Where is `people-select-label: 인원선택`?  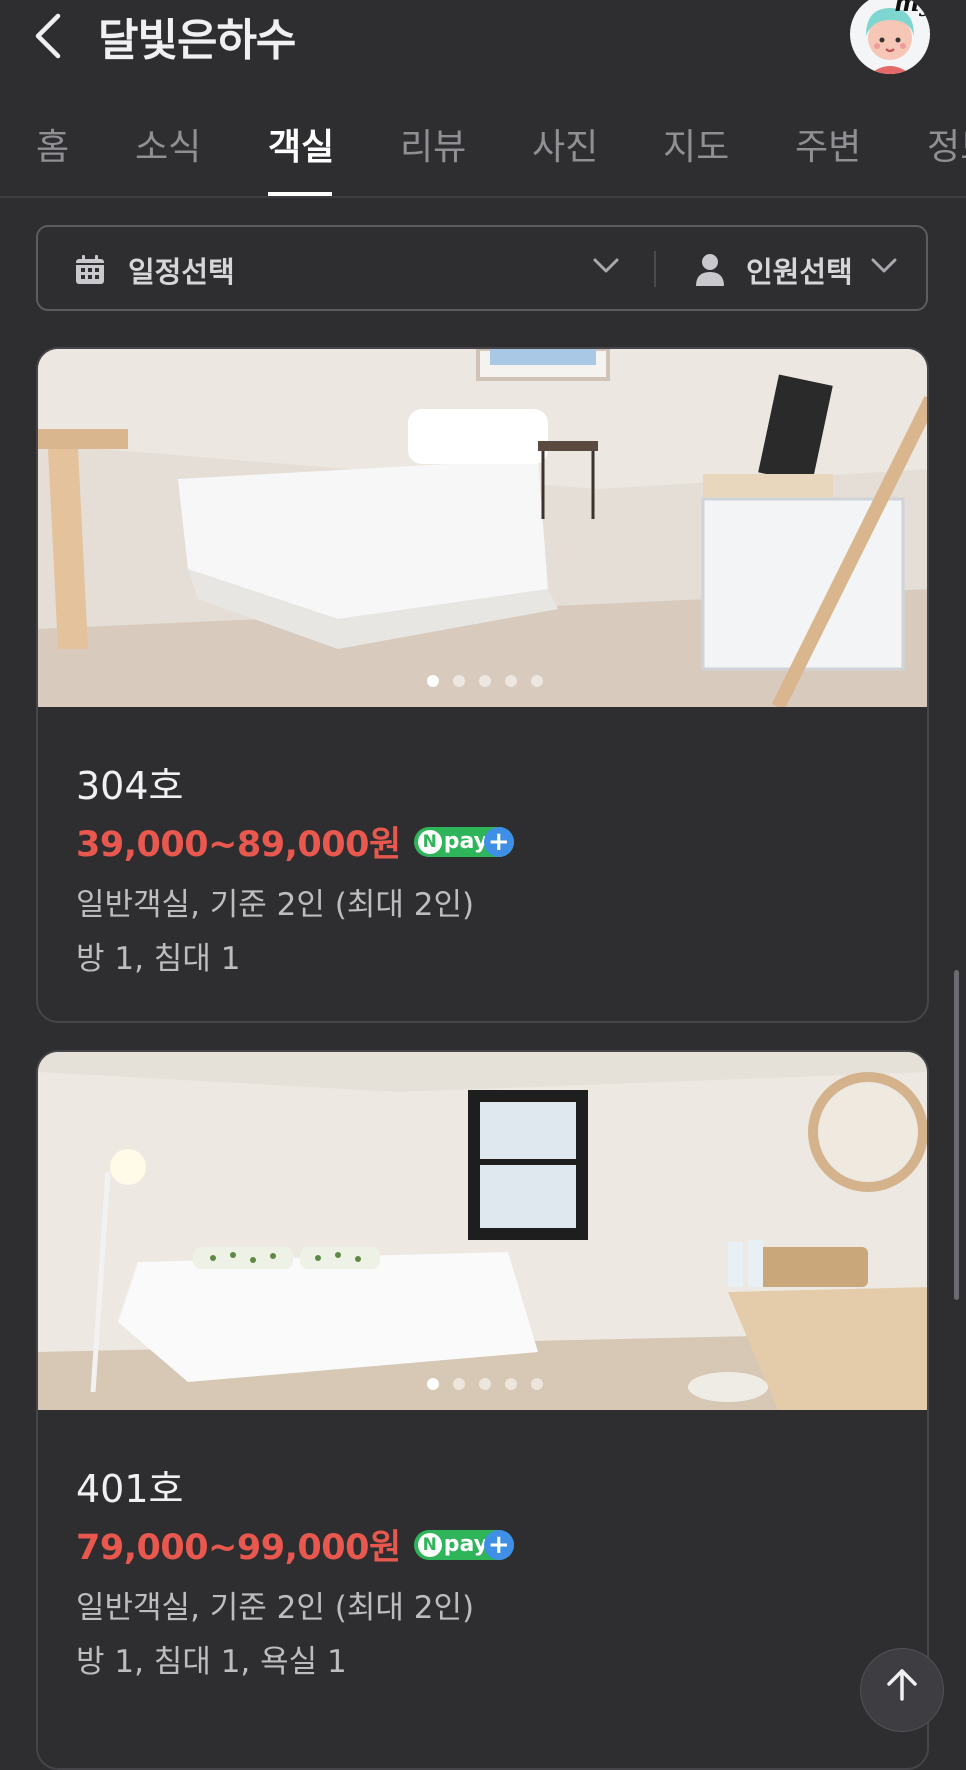 people-select-label: 인원선택 is located at coordinates (799, 270).